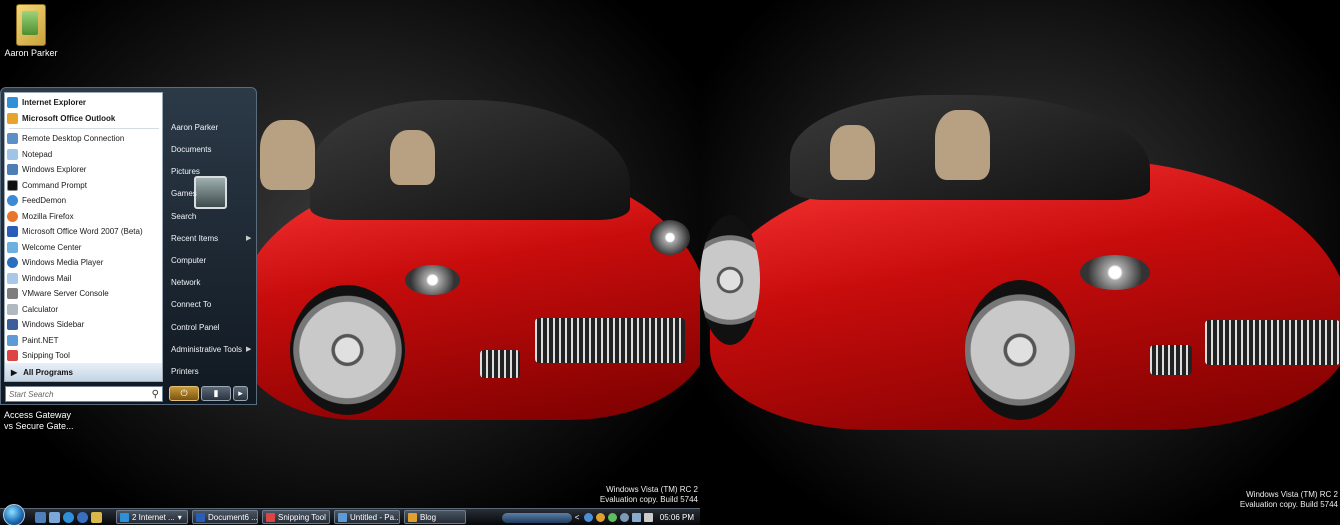 This screenshot has height=525, width=1340. What do you see at coordinates (12, 138) in the screenshot?
I see `remote-desktop-icon` at bounding box center [12, 138].